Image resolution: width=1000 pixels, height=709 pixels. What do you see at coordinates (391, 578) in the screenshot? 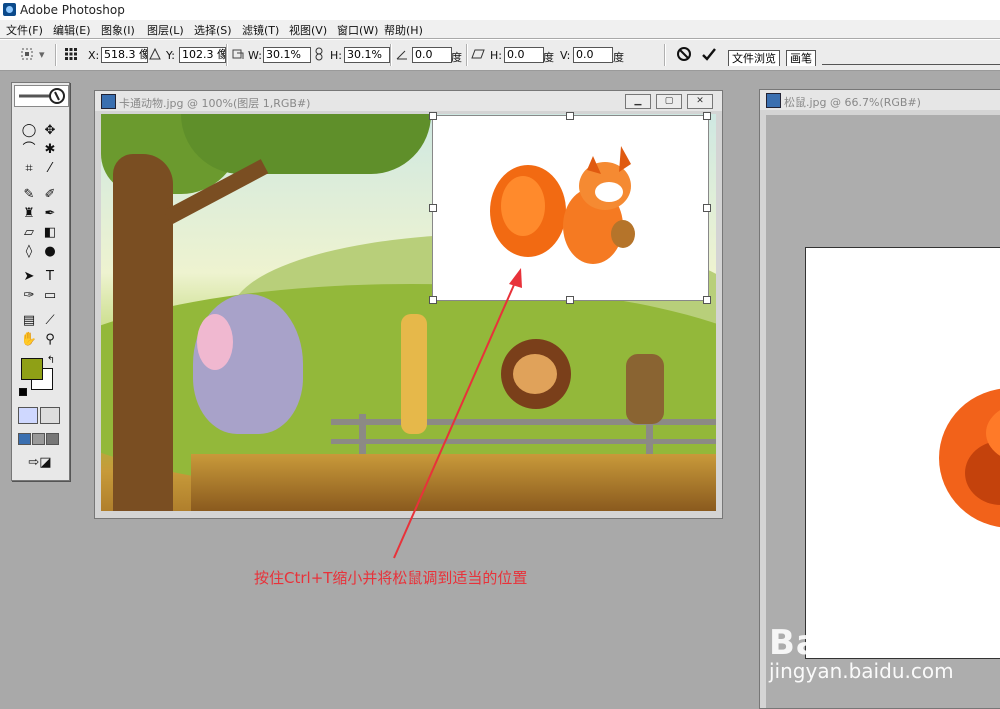
I see `annotation-text: 按住Ctrl+T缩小并将松鼠调到适当的位置` at bounding box center [391, 578].